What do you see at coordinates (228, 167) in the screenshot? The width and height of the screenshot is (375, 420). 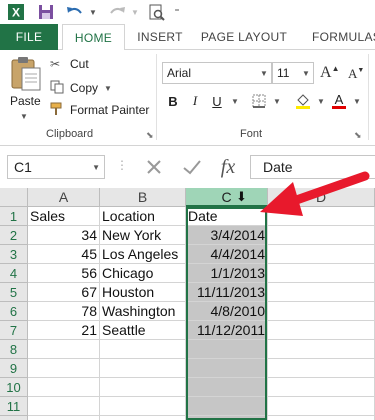 I see `insert-function-button: fx` at bounding box center [228, 167].